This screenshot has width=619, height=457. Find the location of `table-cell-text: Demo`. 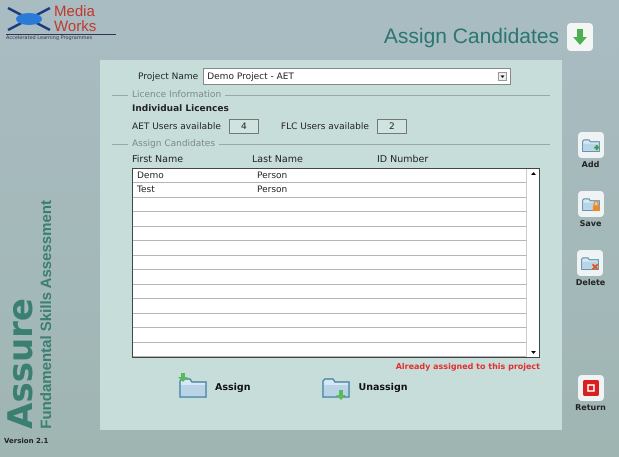

table-cell-text: Demo is located at coordinates (151, 175).